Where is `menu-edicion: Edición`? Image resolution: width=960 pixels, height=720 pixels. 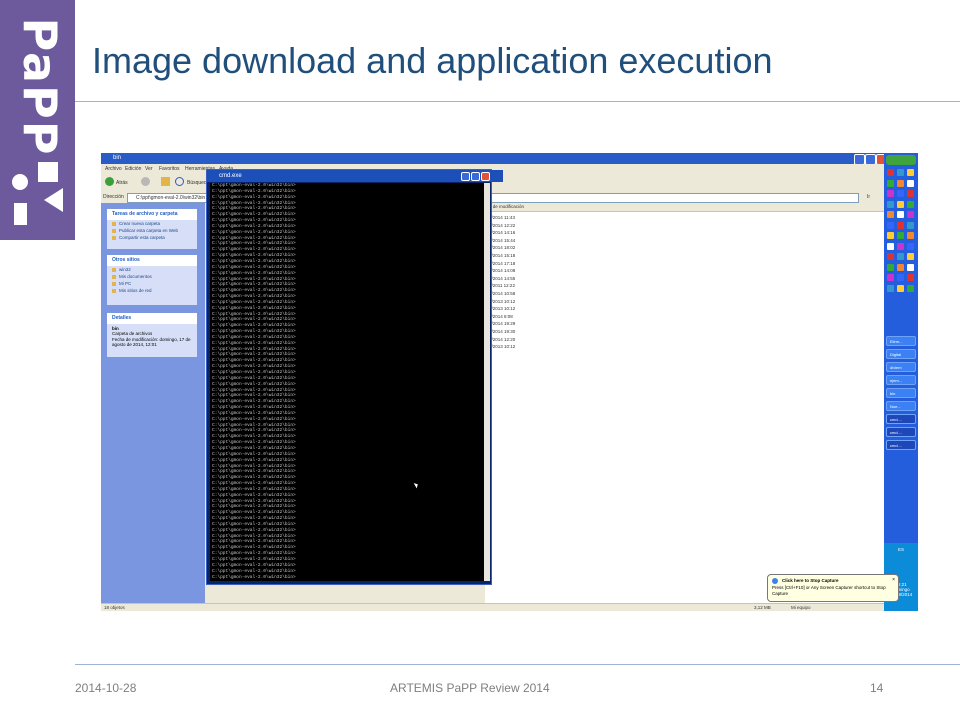 menu-edicion: Edición is located at coordinates (133, 169).